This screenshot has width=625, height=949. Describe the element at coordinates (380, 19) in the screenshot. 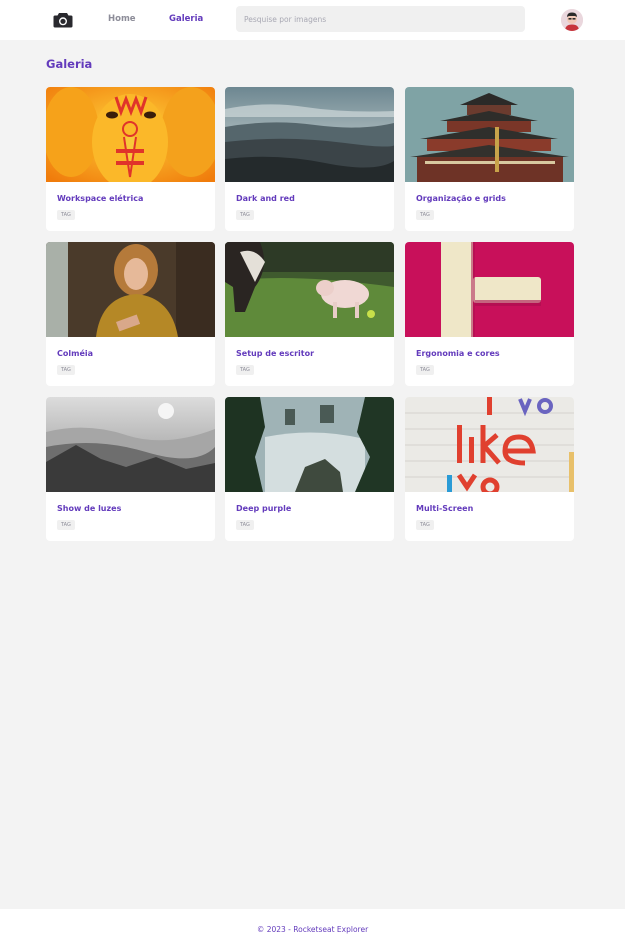

I see `search-input` at that location.